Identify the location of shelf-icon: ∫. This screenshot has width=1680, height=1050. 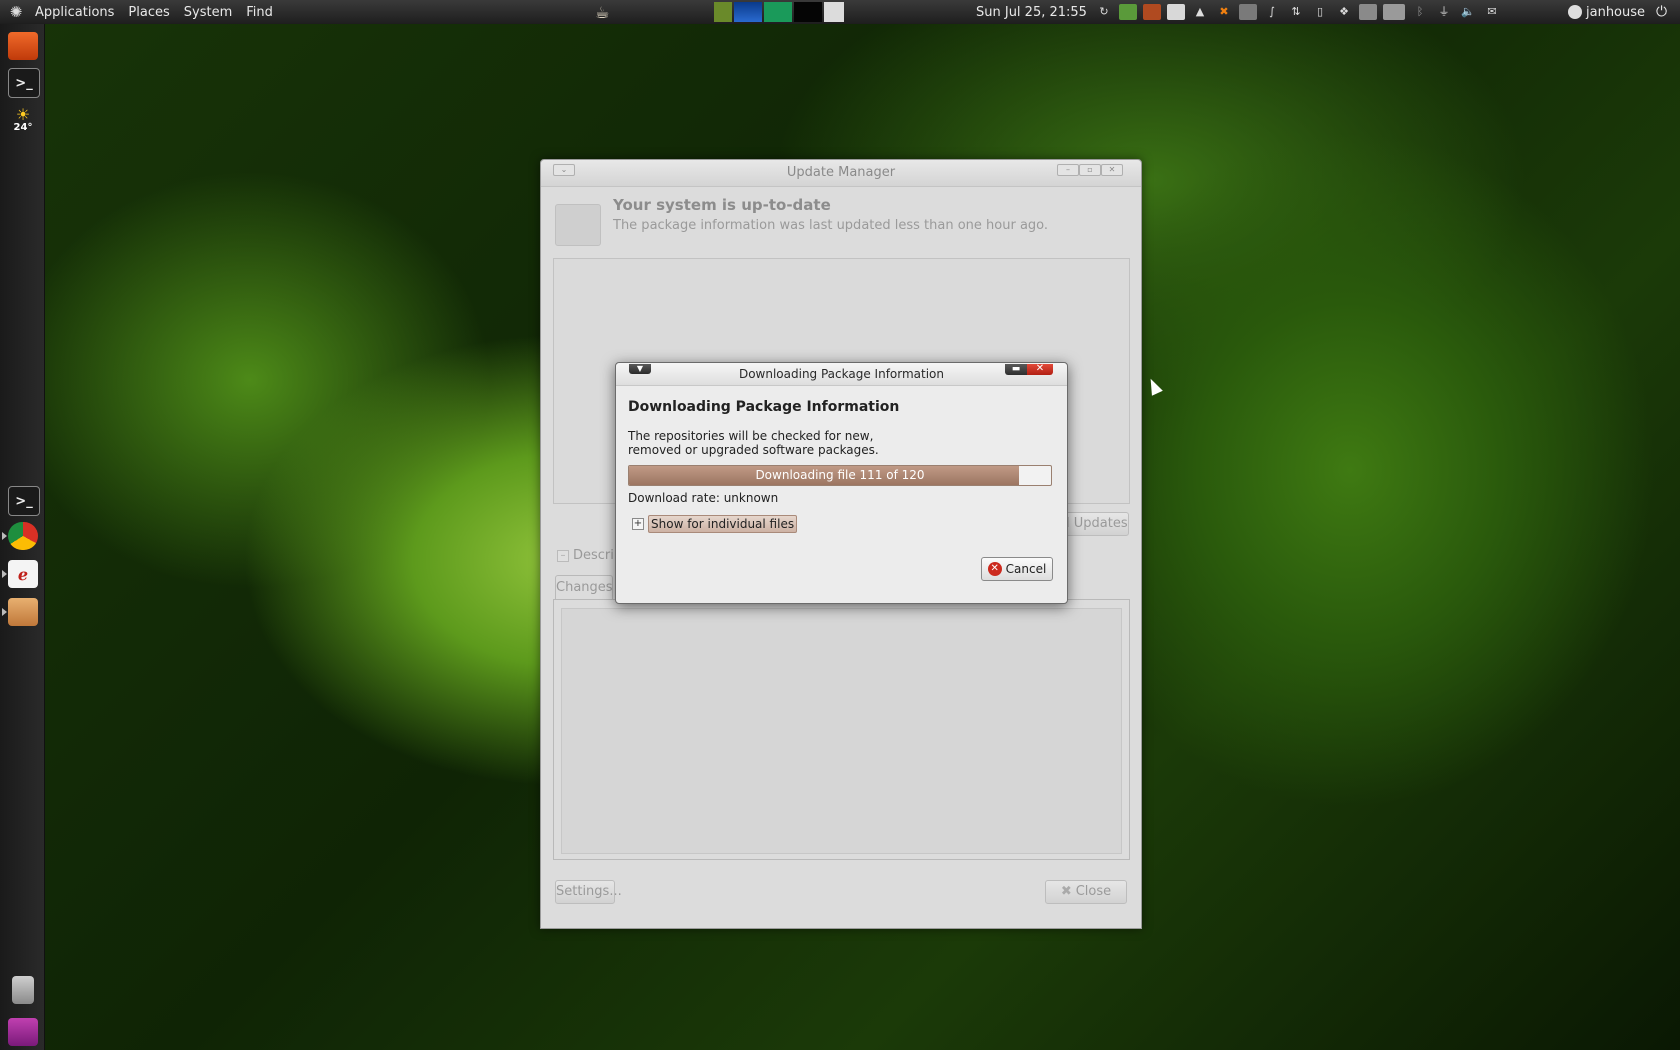
(1272, 12).